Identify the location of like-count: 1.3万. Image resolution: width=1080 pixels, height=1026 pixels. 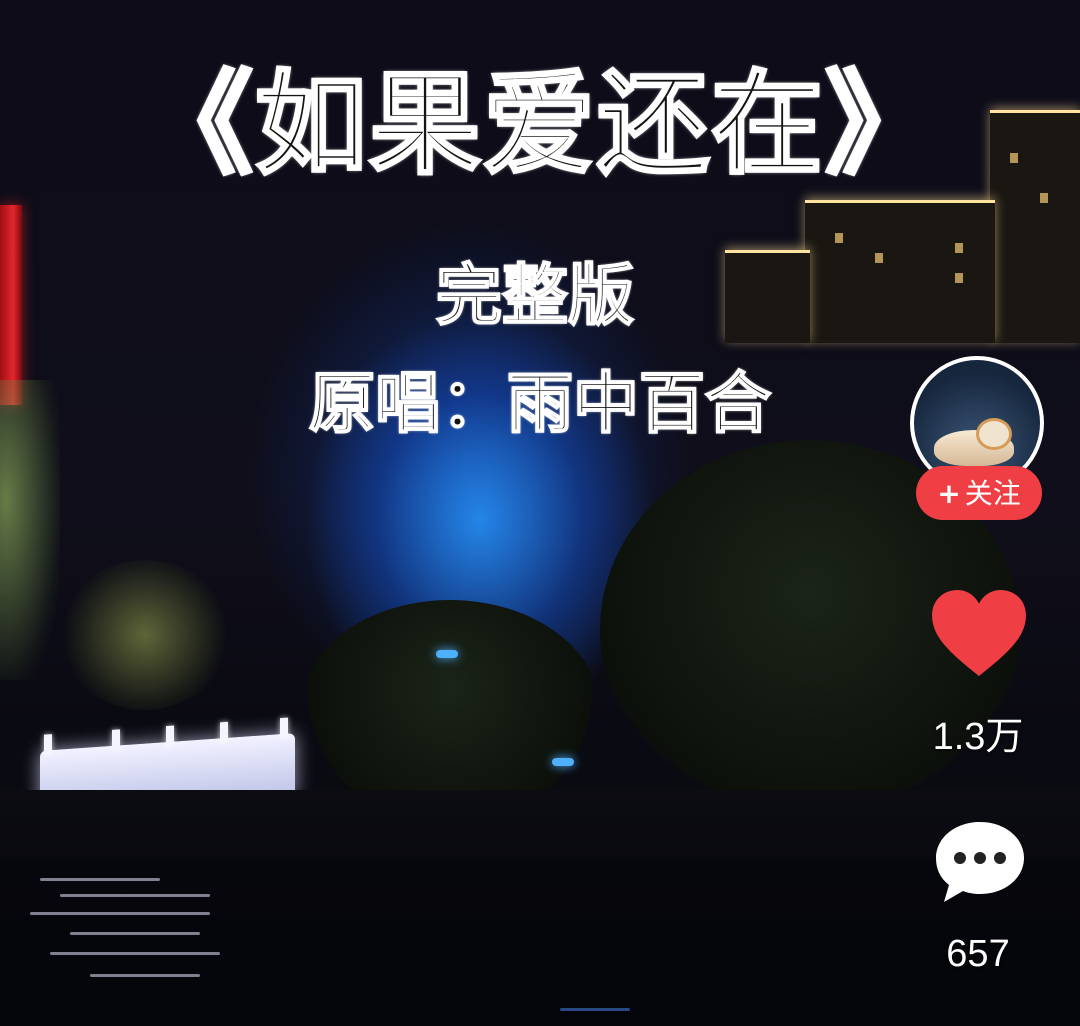
(978, 737).